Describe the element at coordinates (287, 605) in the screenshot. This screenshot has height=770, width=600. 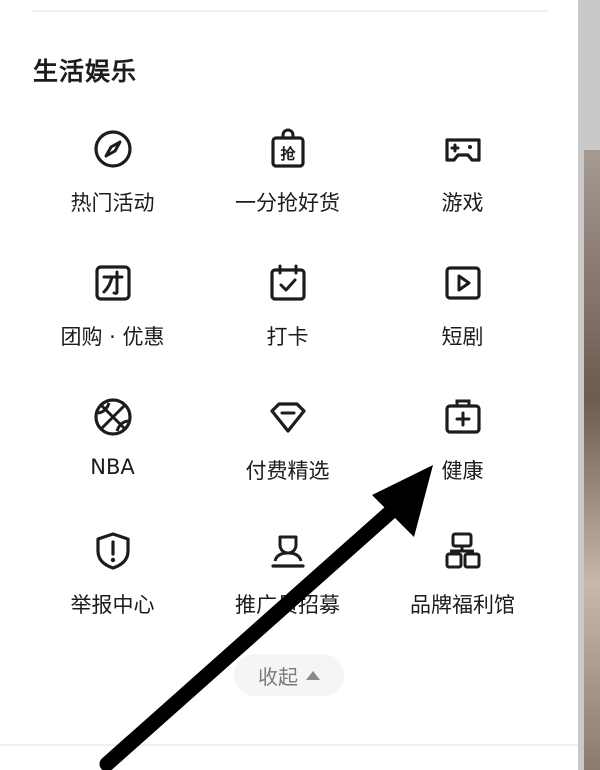
I see `shortcut-label: 推广员招募` at that location.